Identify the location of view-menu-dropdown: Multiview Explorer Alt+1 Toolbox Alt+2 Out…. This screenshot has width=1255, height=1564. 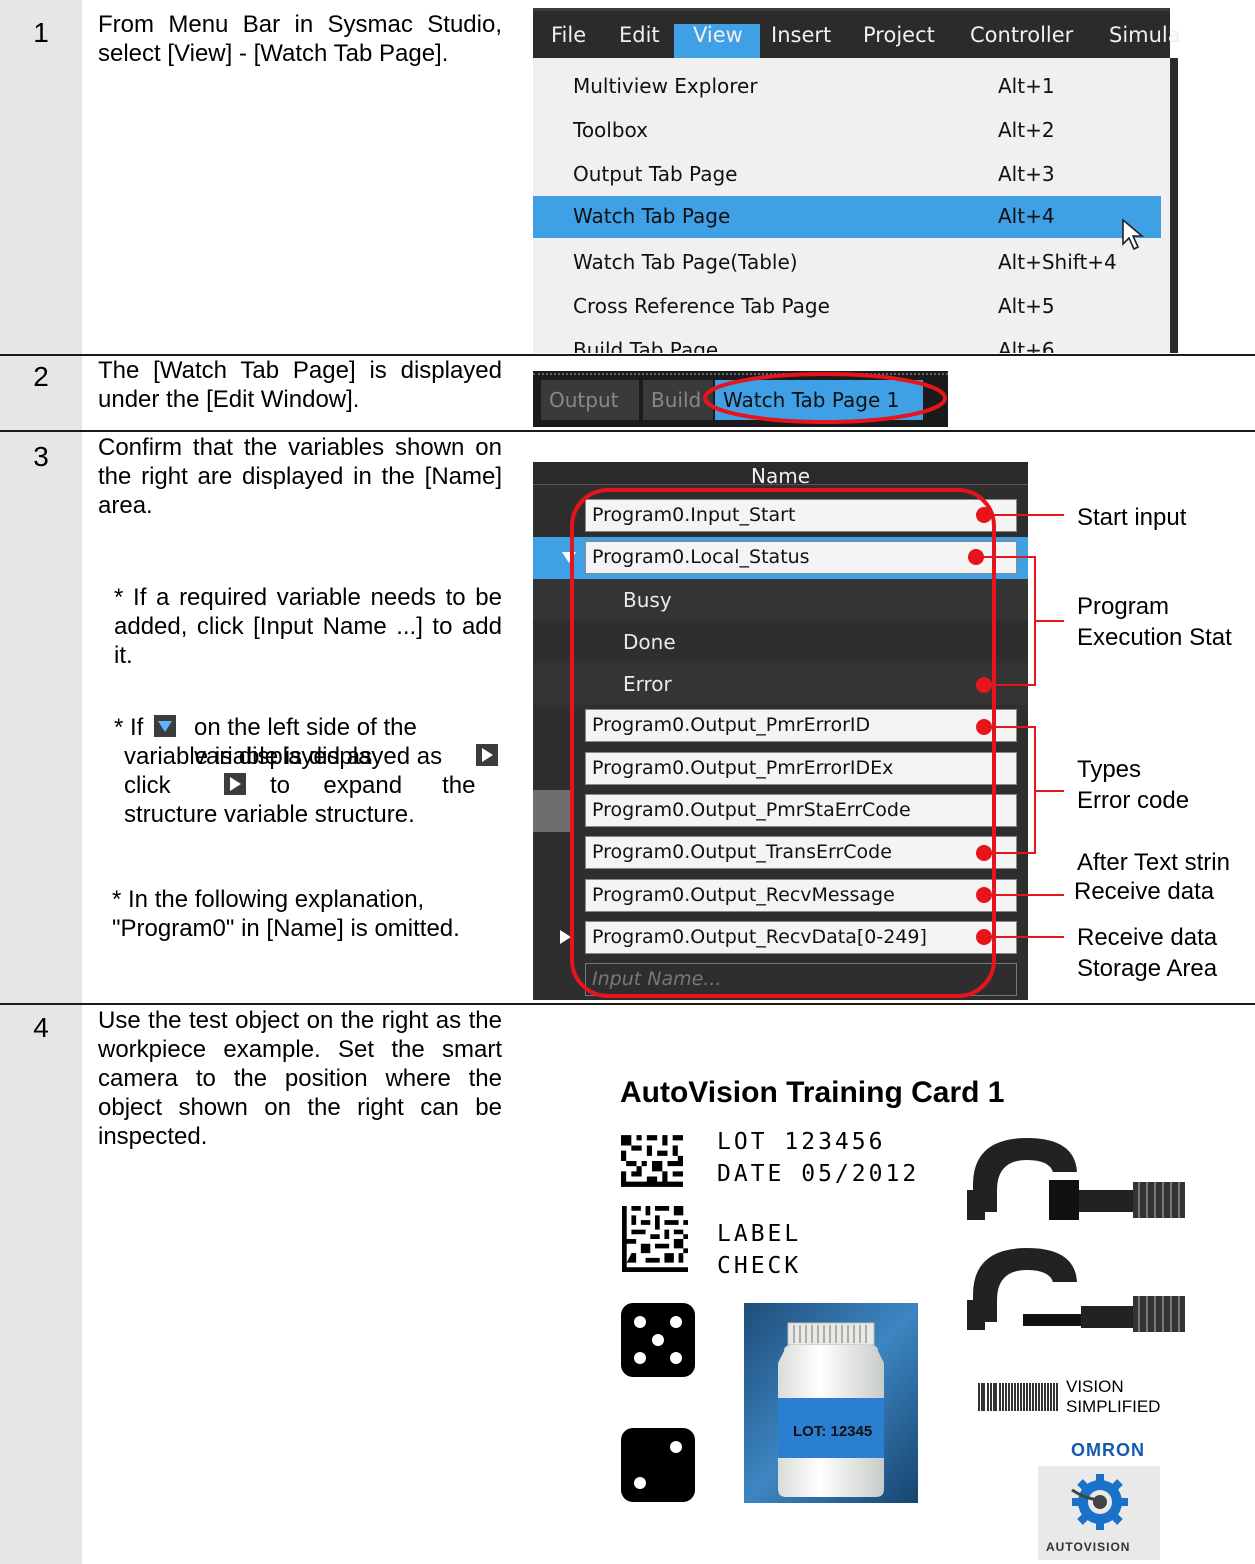
(855, 205).